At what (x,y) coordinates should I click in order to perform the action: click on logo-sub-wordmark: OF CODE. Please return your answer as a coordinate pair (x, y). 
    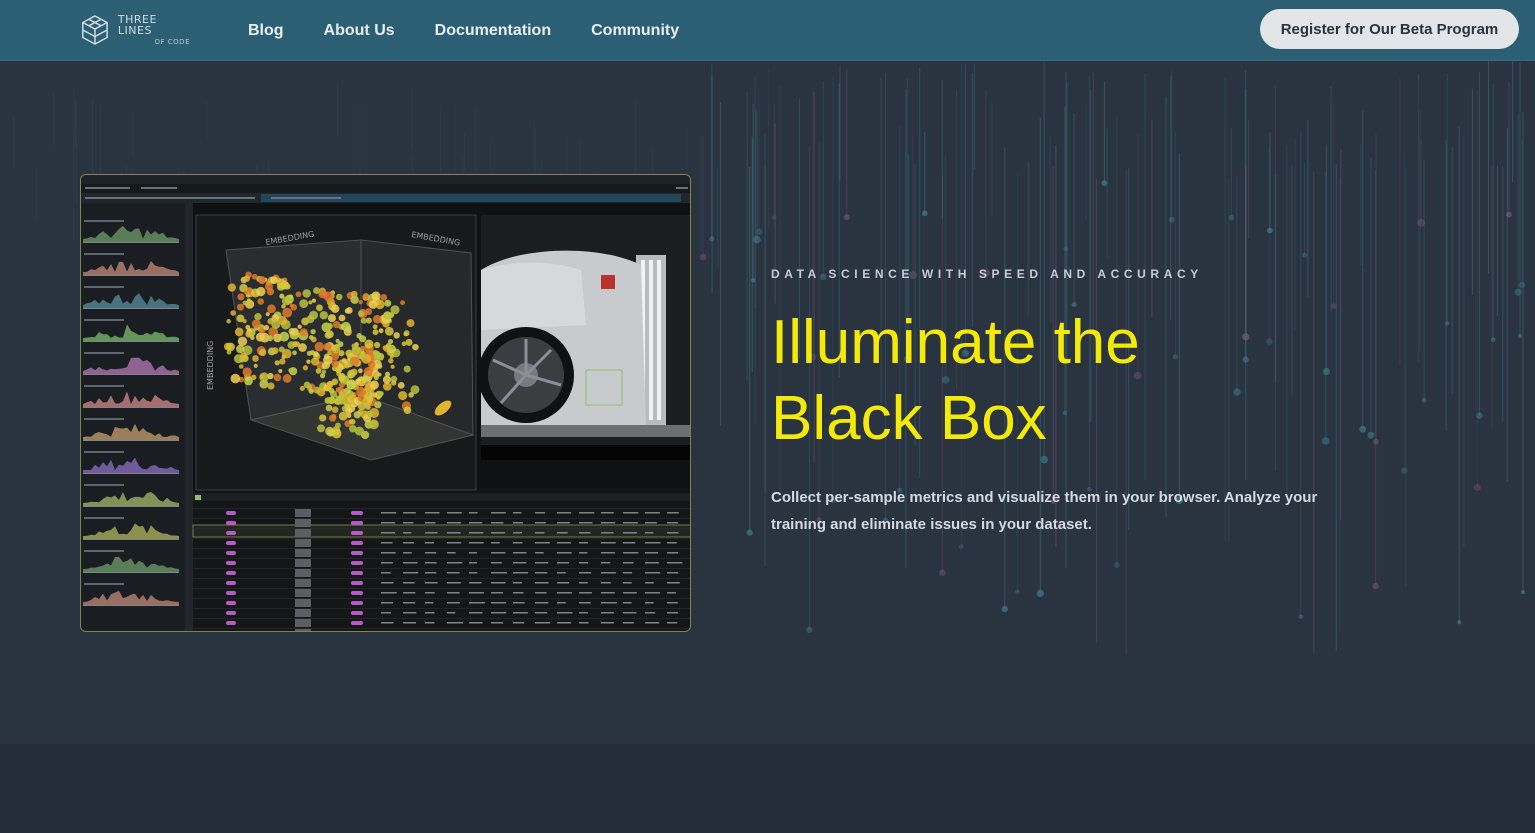
    Looking at the image, I should click on (172, 42).